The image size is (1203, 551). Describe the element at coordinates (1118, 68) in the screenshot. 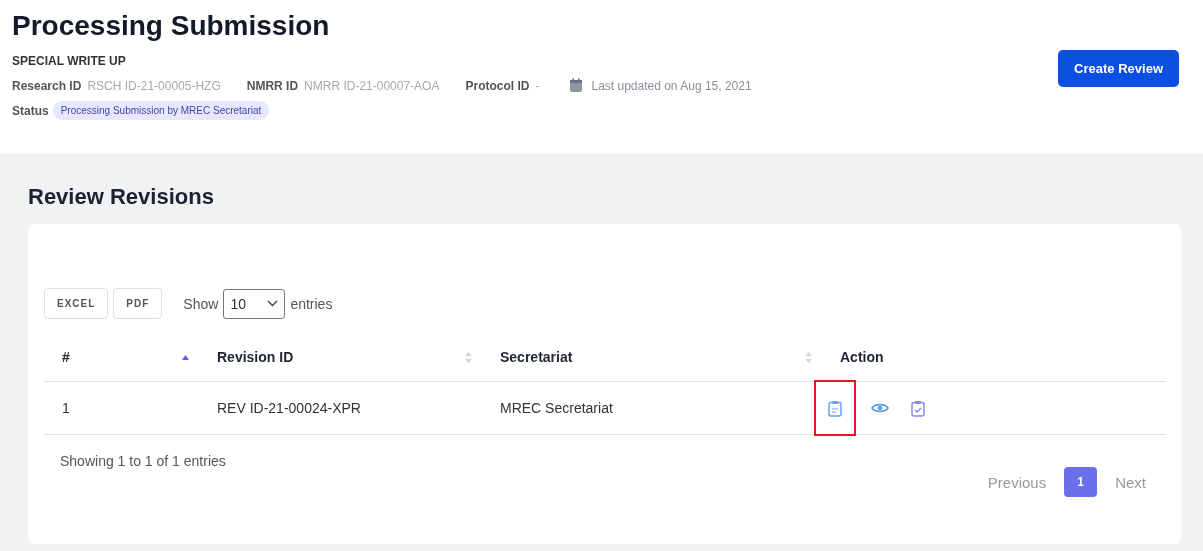

I see `create-review-button: Create Review` at that location.